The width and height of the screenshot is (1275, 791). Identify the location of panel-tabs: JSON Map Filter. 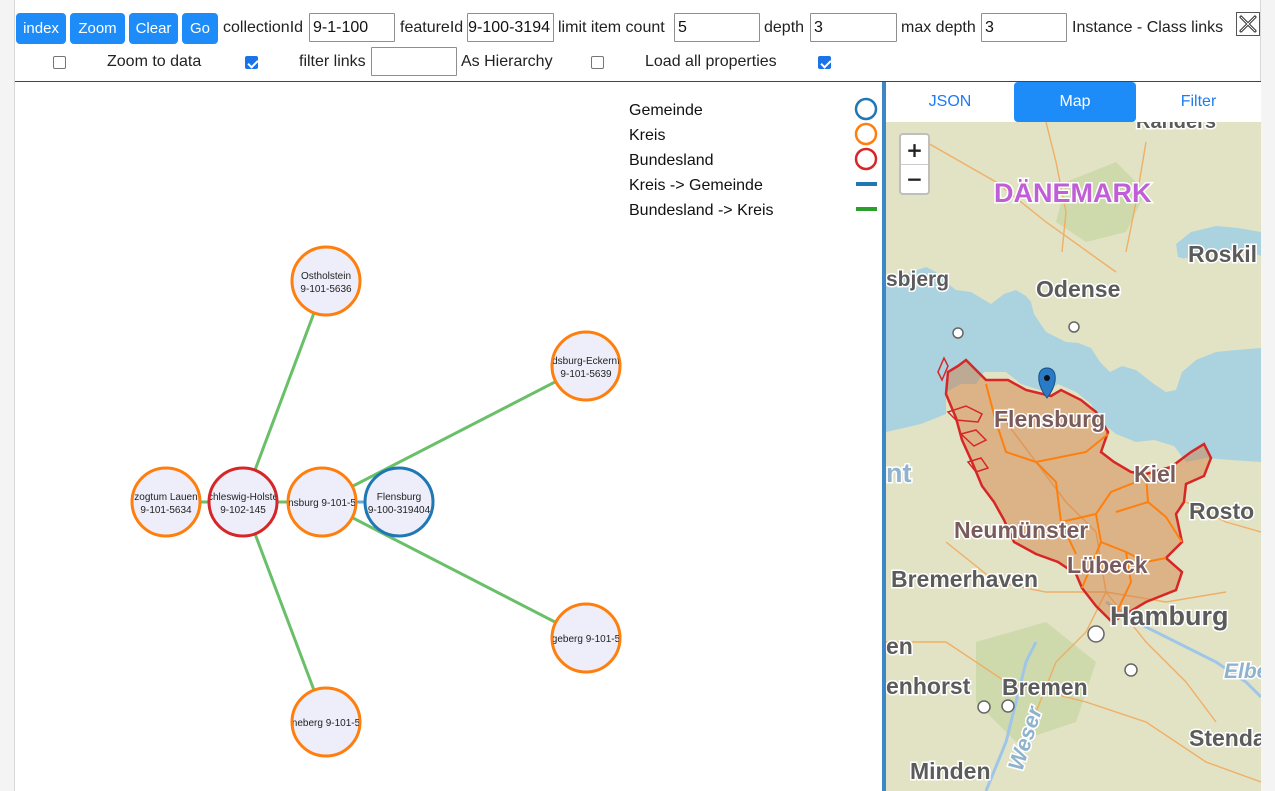
(1073, 102).